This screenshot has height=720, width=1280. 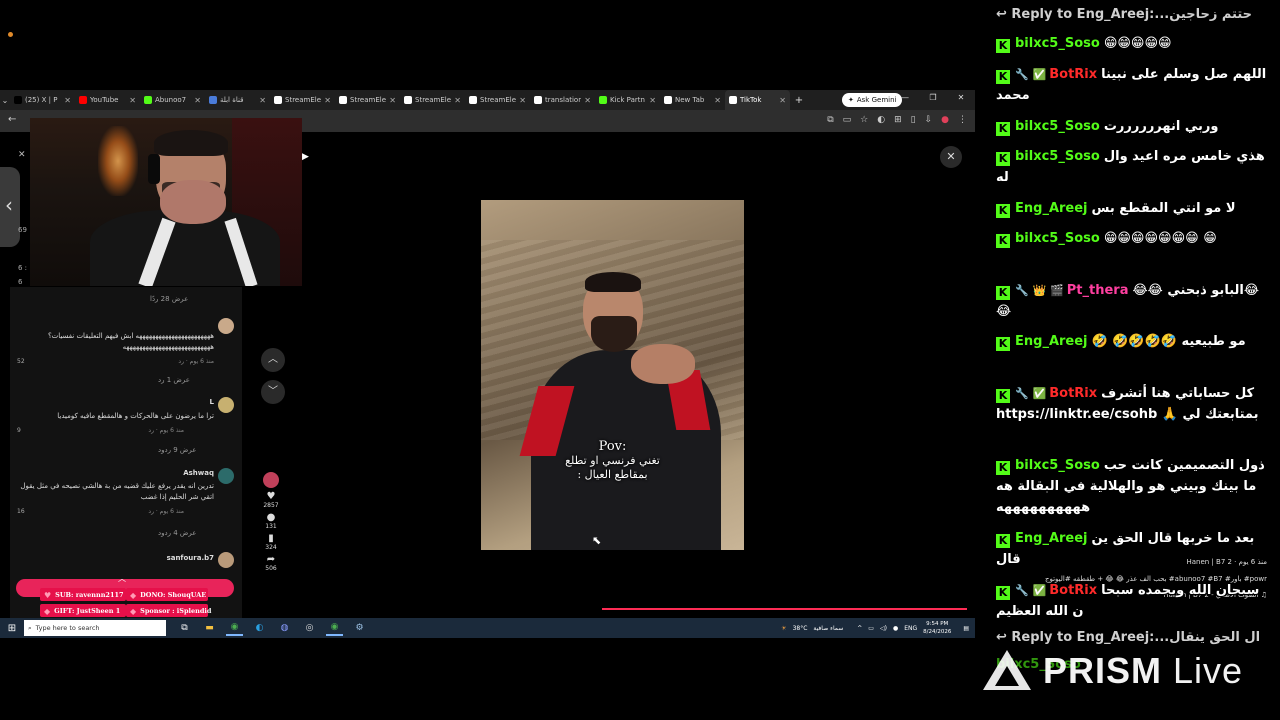 I want to click on steam-icon: ⚙, so click(x=359, y=628).